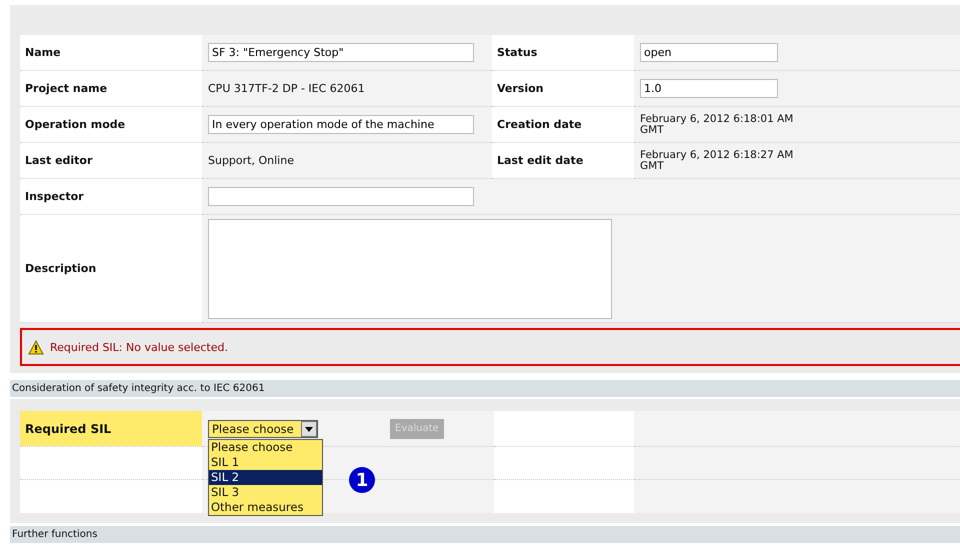 This screenshot has width=960, height=548. I want to click on field-value: Support, Online, so click(251, 160).